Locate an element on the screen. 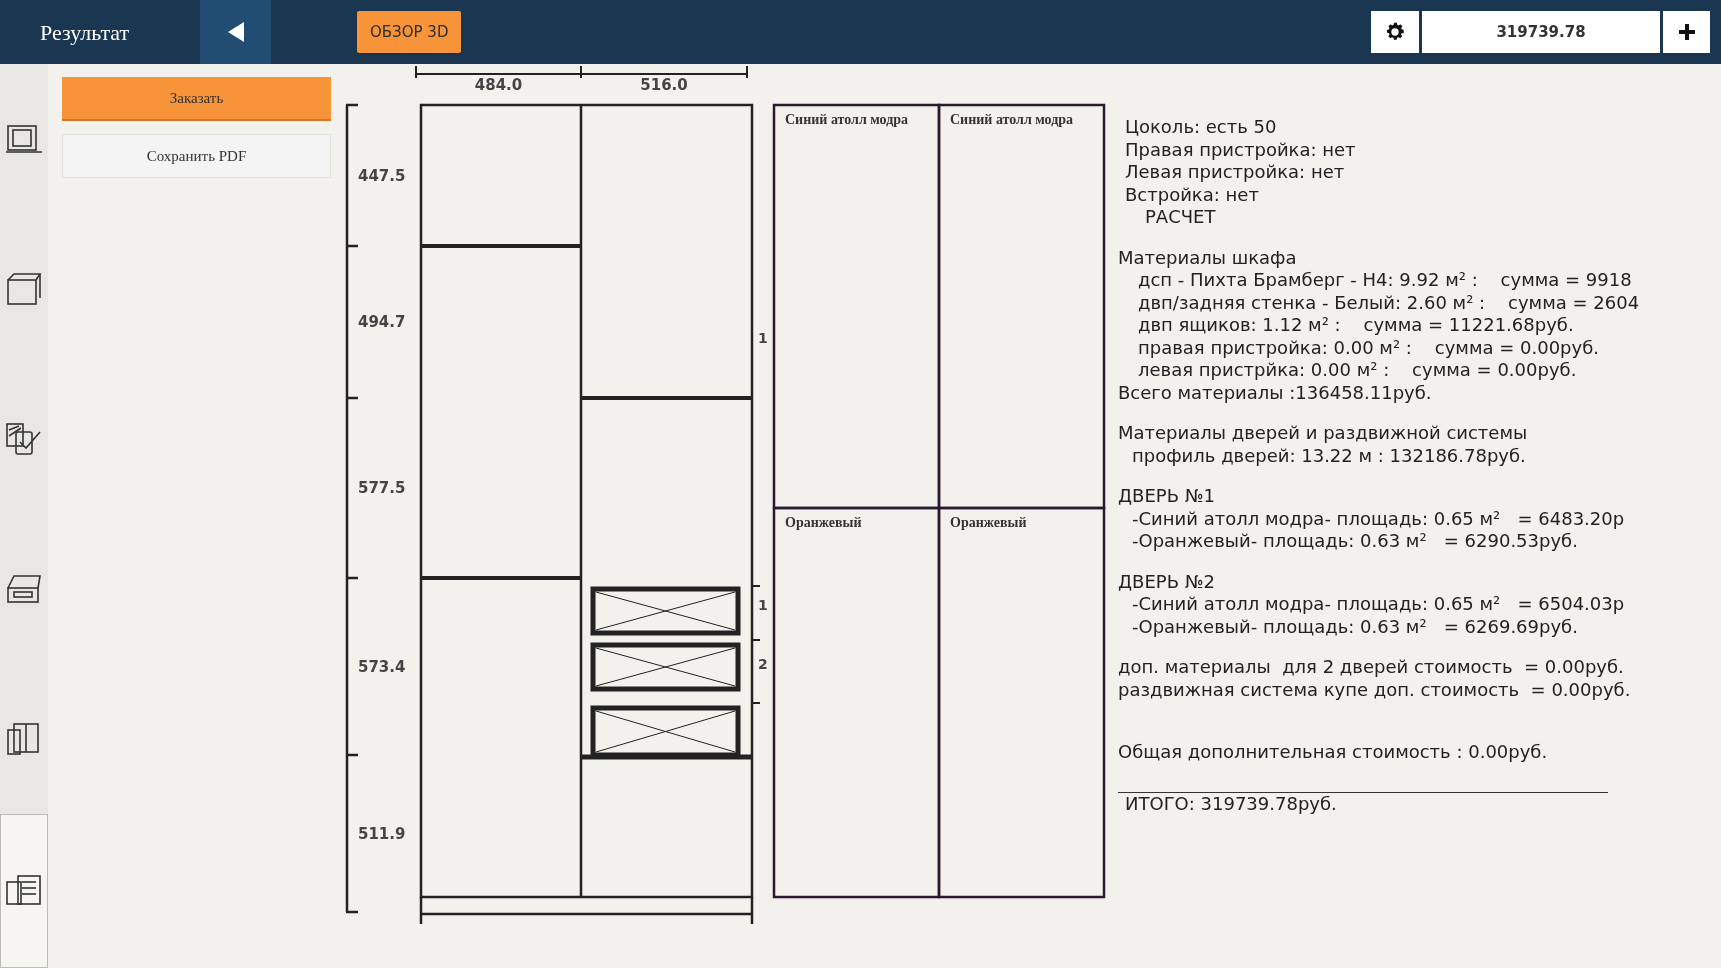 This screenshot has width=1721, height=968. summary-line: Материалы дверей и раздвижной системы is located at coordinates (1323, 432).